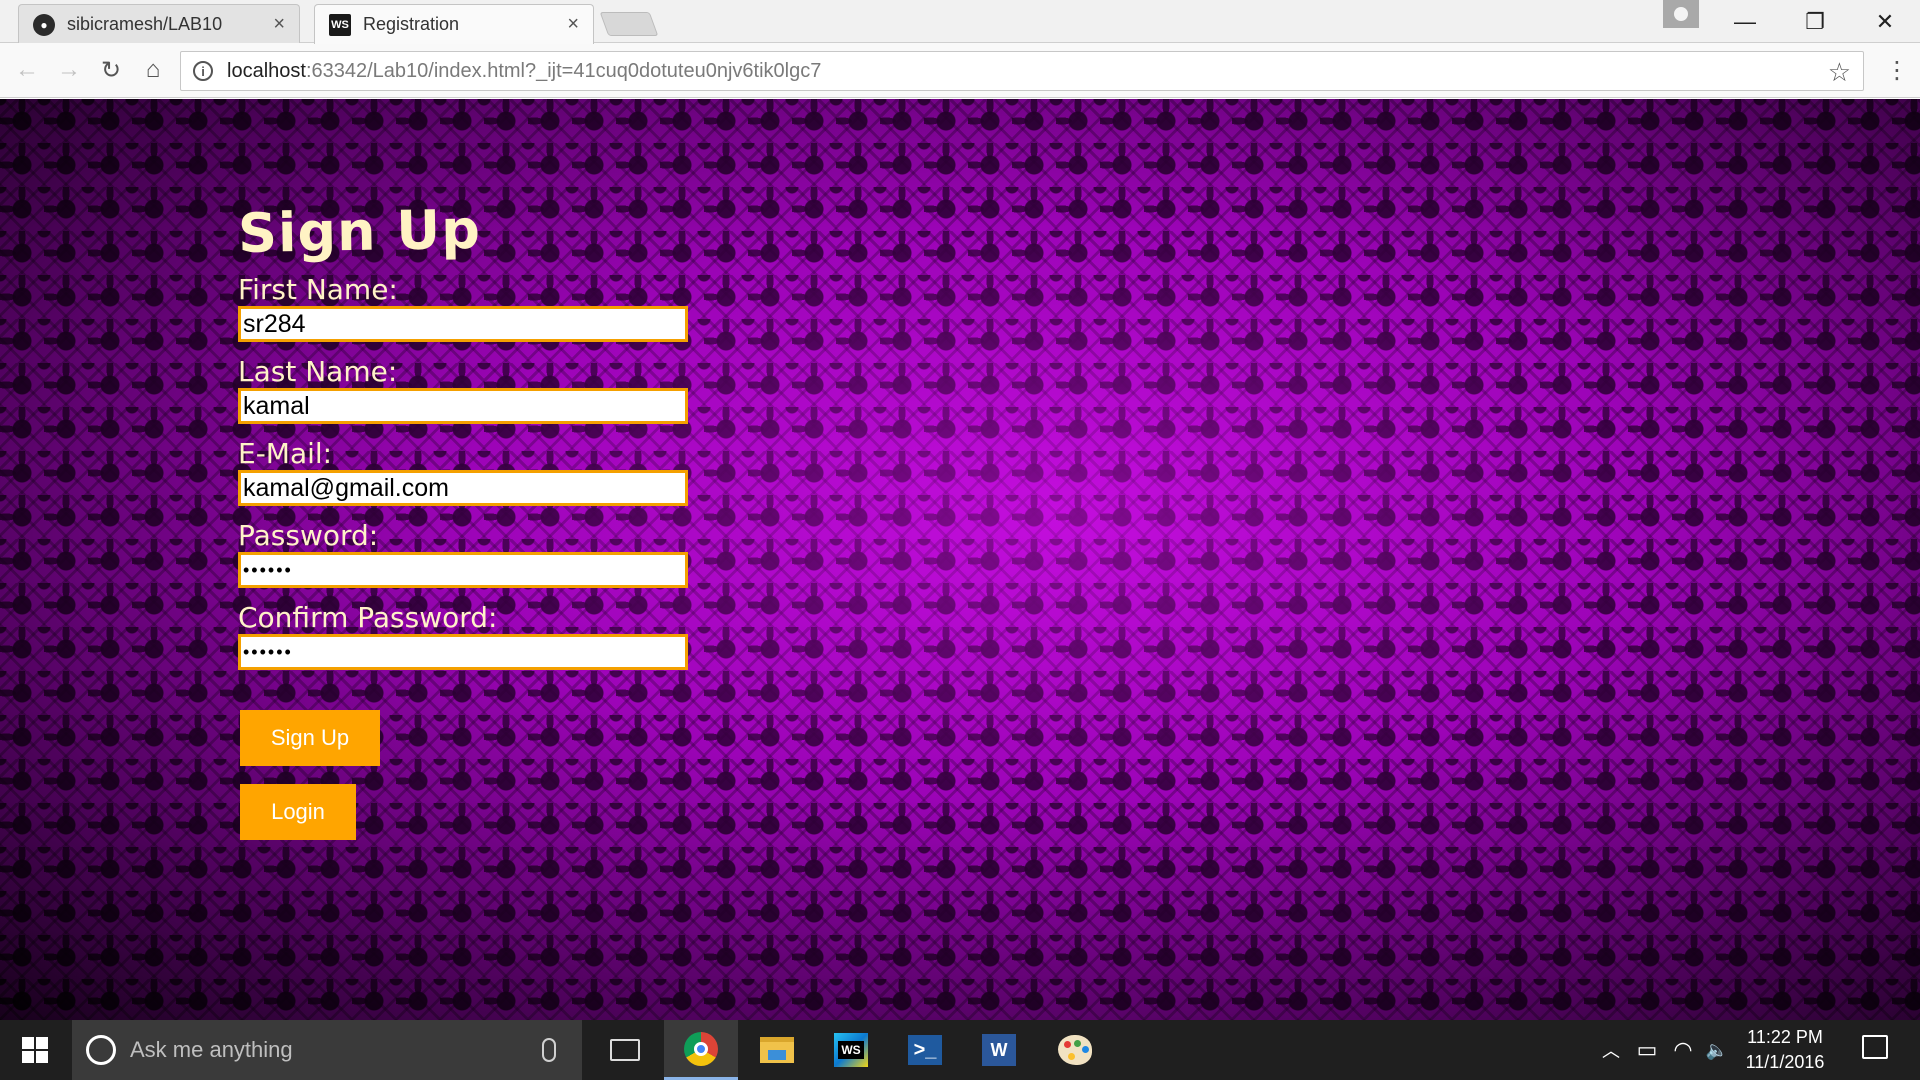 This screenshot has width=1920, height=1080. Describe the element at coordinates (44, 24) in the screenshot. I see `github-icon: ●` at that location.